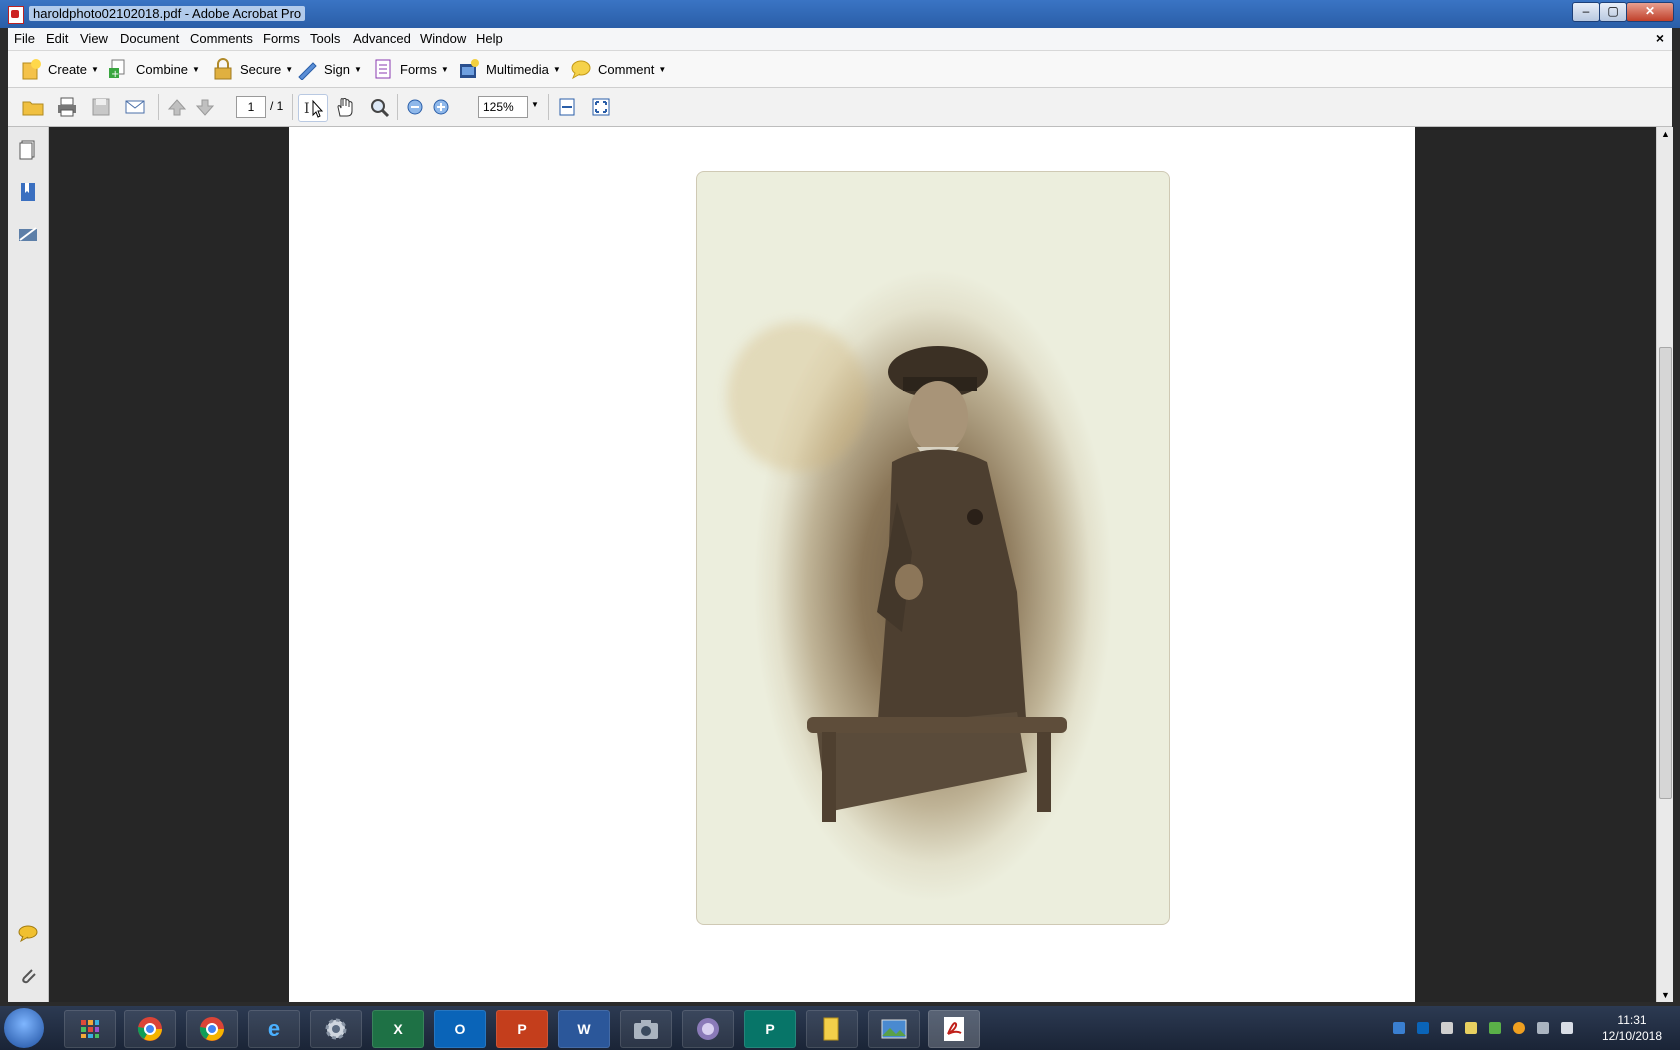 The image size is (1680, 1050). Describe the element at coordinates (31, 69) in the screenshot. I see `create-icon` at that location.